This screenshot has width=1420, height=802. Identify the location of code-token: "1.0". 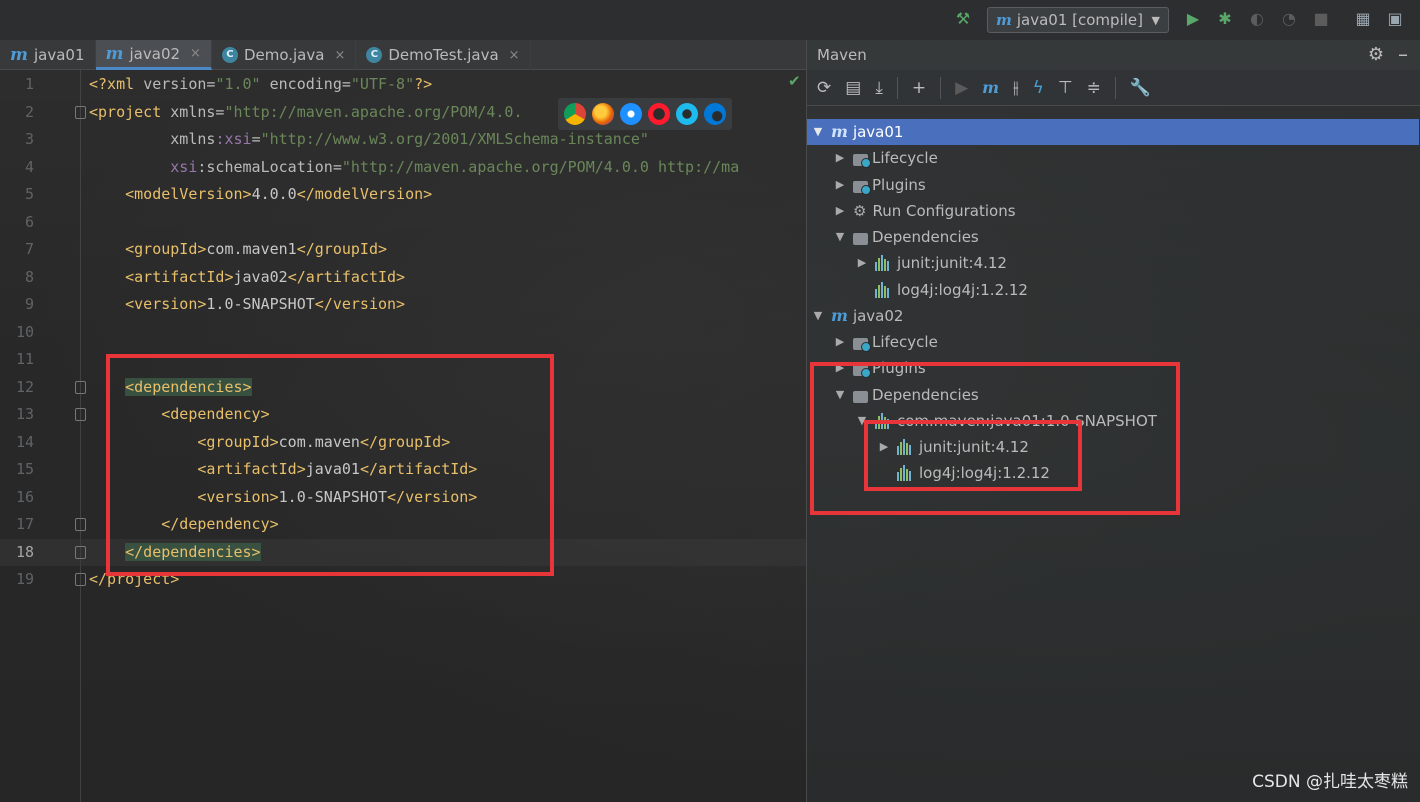
(238, 84).